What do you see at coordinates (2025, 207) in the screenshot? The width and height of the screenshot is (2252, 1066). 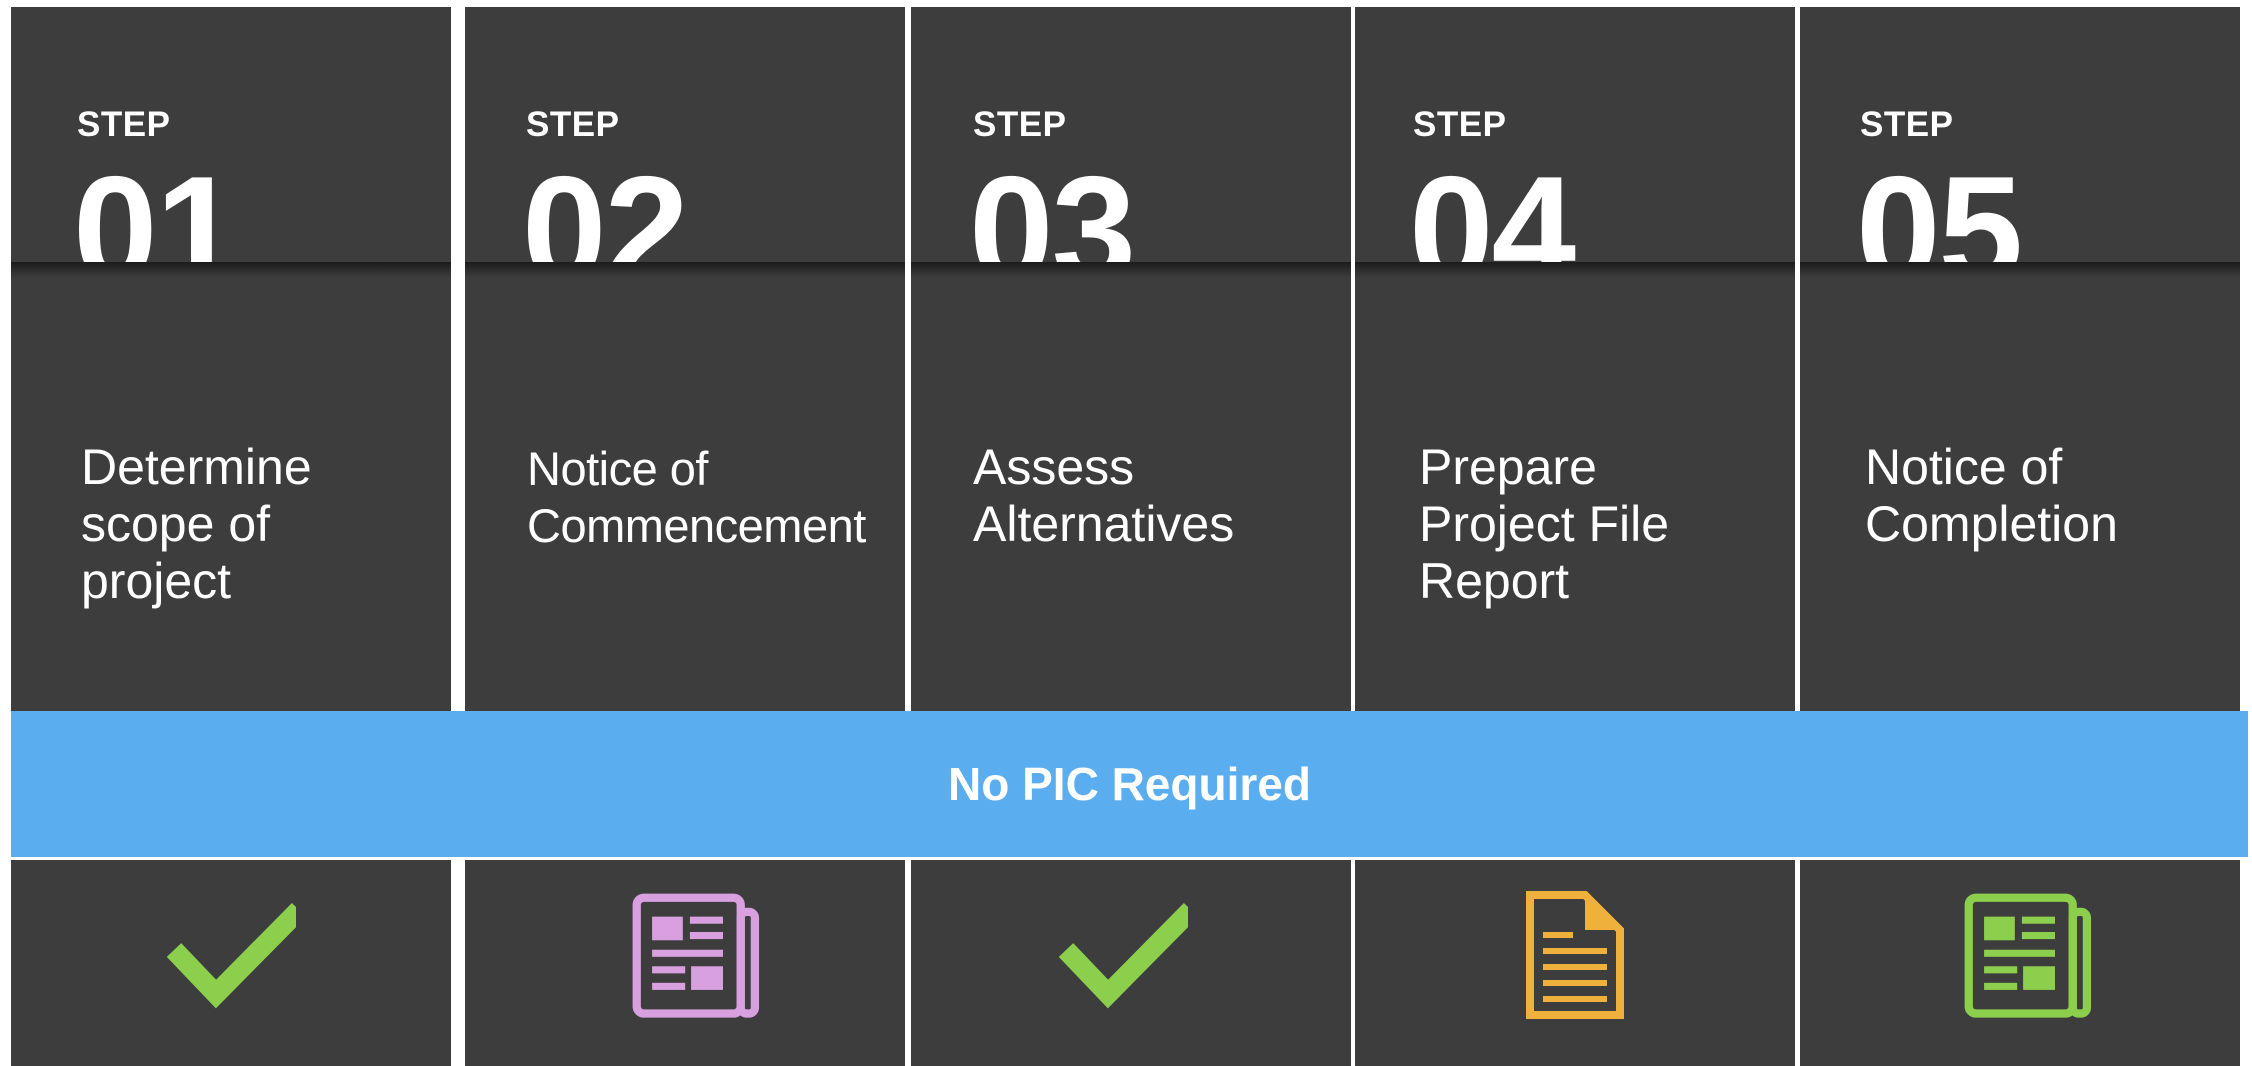 I see `step-number-clip: 05` at bounding box center [2025, 207].